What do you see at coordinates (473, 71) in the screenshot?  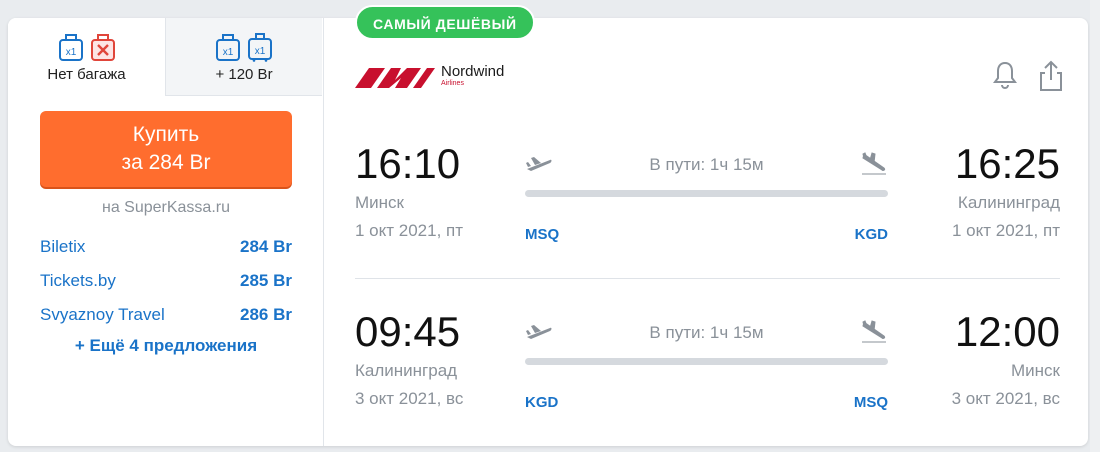 I see `airline-name: Nordwind` at bounding box center [473, 71].